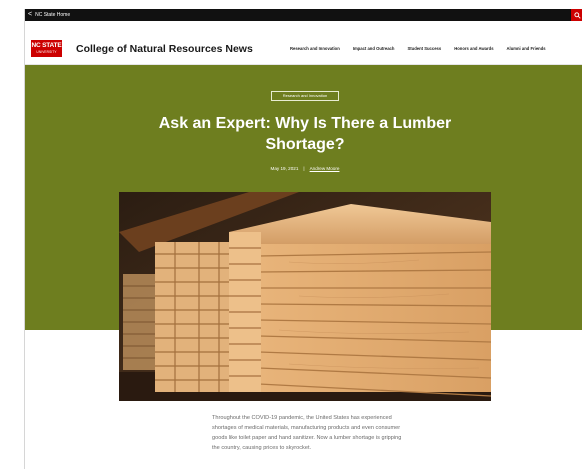 The image size is (582, 469). I want to click on logo-subtitle: UNIVERSITY, so click(46, 52).